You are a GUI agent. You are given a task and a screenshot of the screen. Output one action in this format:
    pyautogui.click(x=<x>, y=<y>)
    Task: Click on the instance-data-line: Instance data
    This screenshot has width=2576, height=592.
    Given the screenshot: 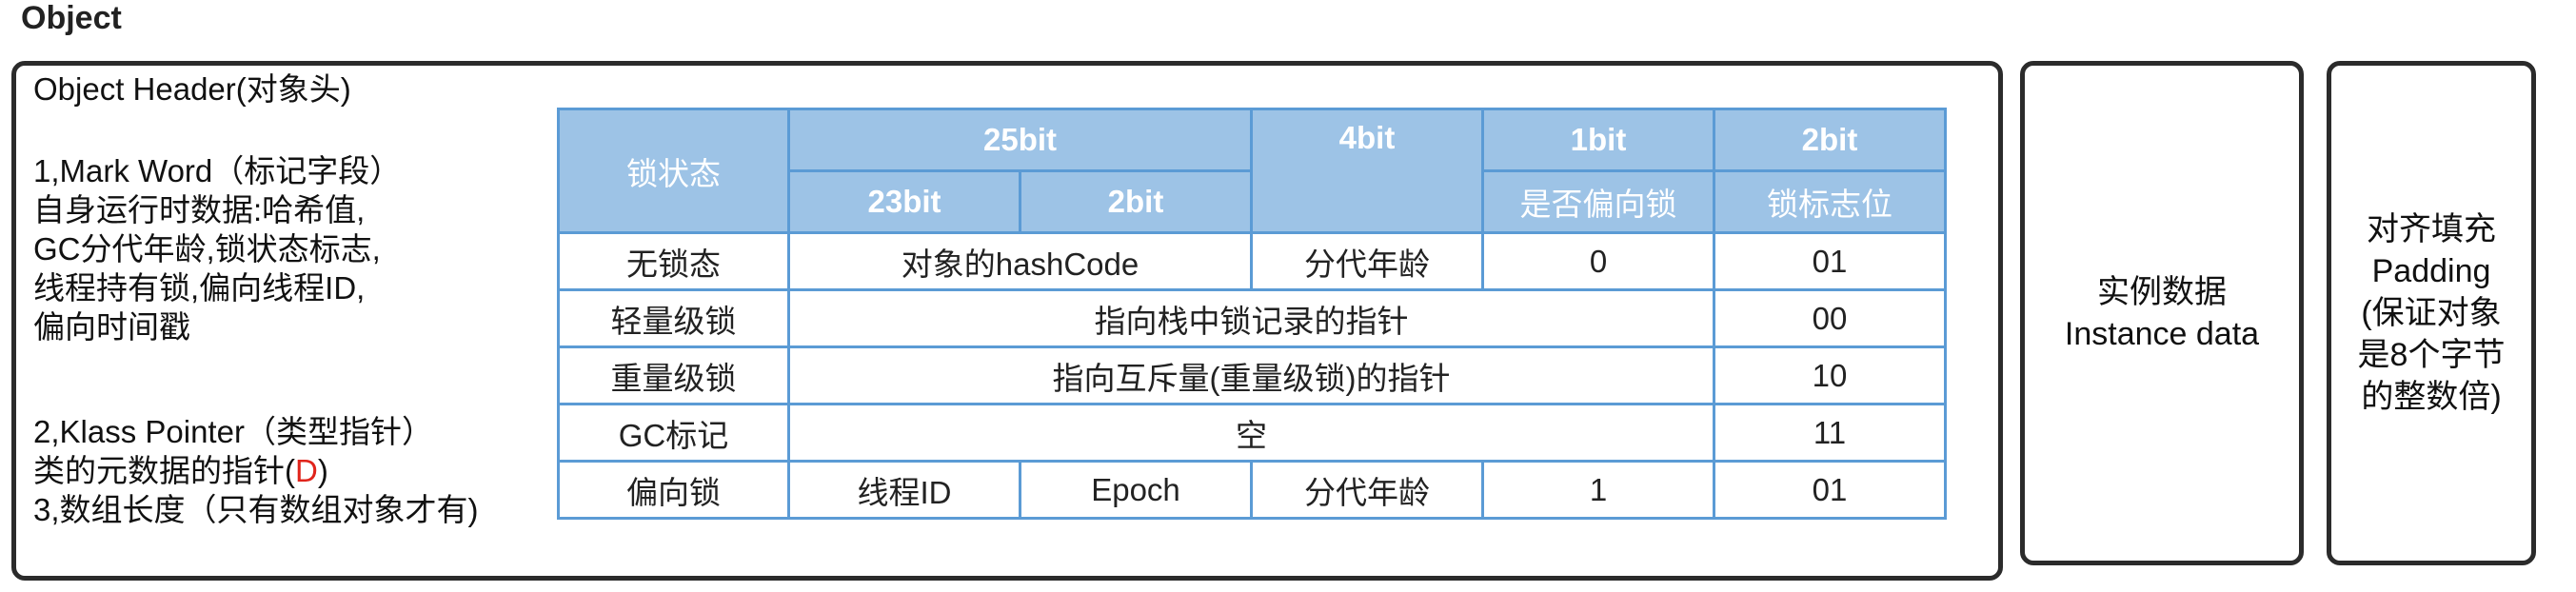 What is the action you would take?
    pyautogui.click(x=2162, y=334)
    